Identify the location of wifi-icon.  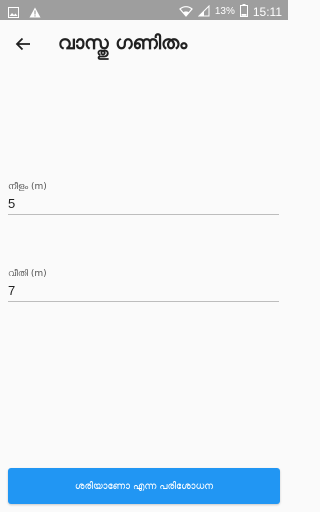
(186, 11).